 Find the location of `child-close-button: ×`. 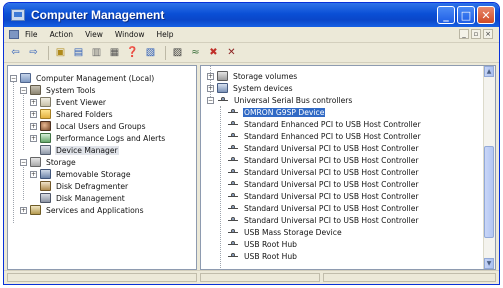

child-close-button: × is located at coordinates (488, 34).